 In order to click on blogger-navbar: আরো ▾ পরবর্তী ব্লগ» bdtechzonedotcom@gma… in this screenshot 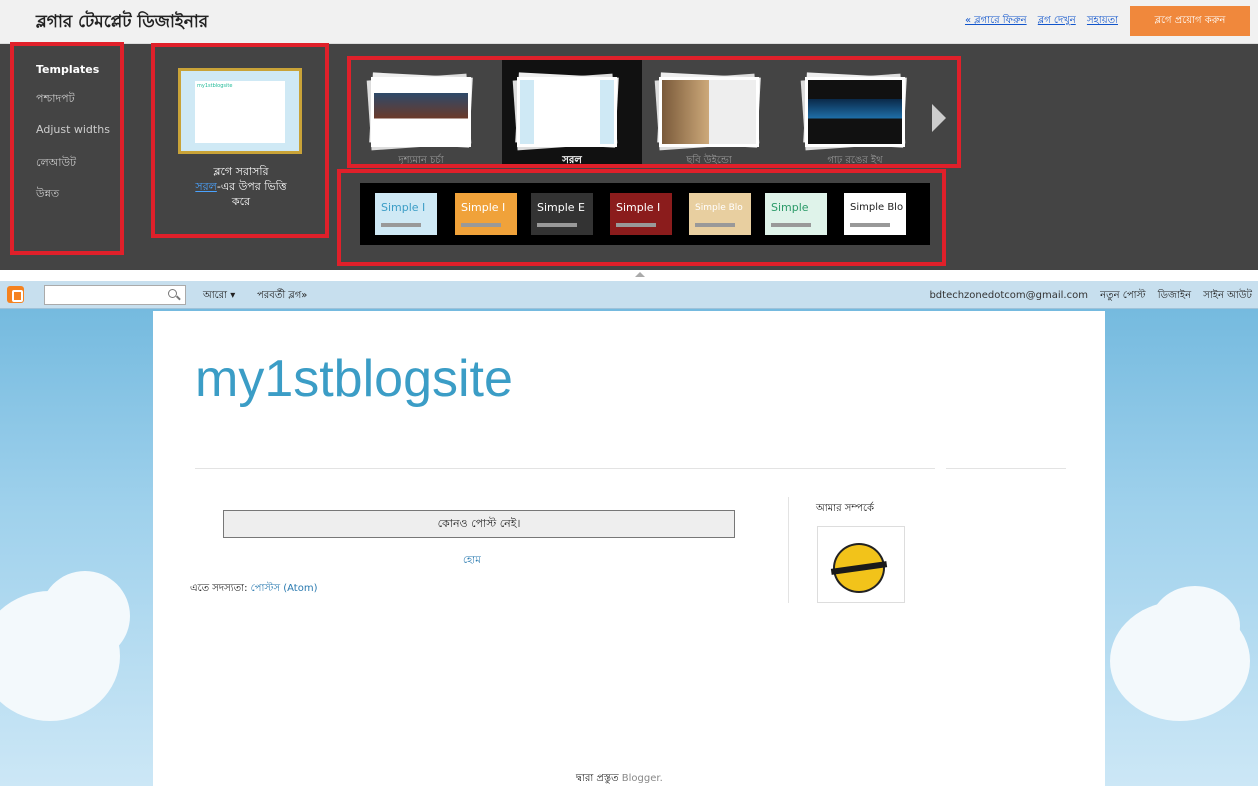, I will do `click(629, 295)`.